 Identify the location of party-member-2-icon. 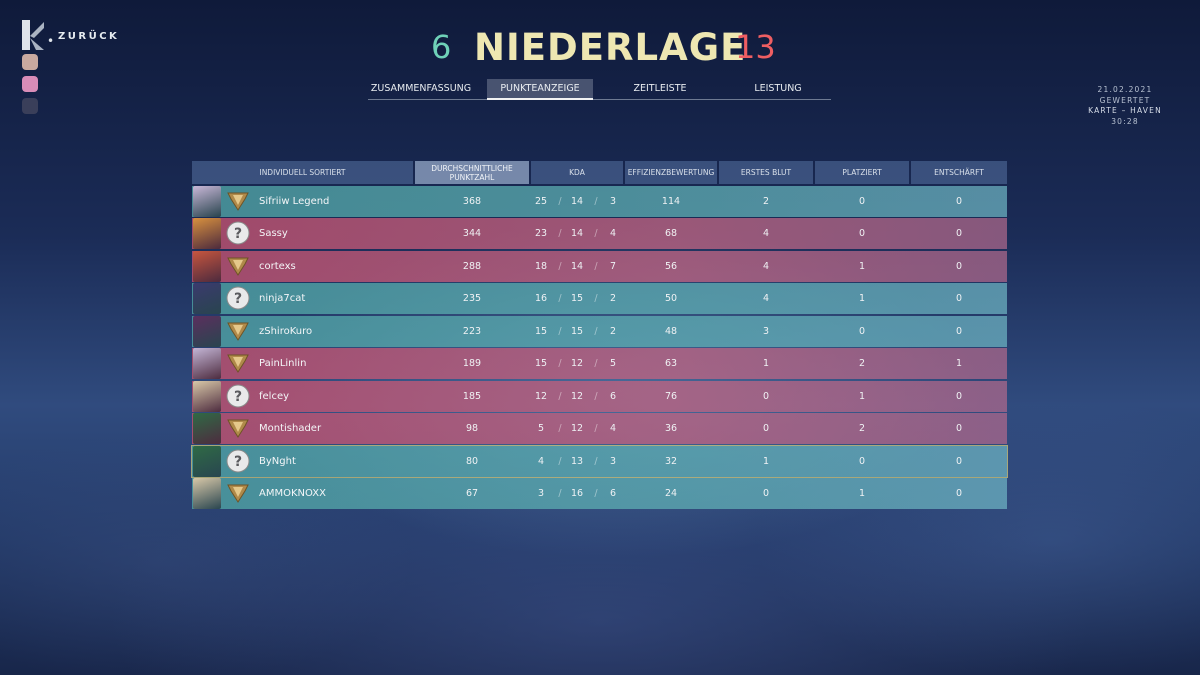
(30, 106).